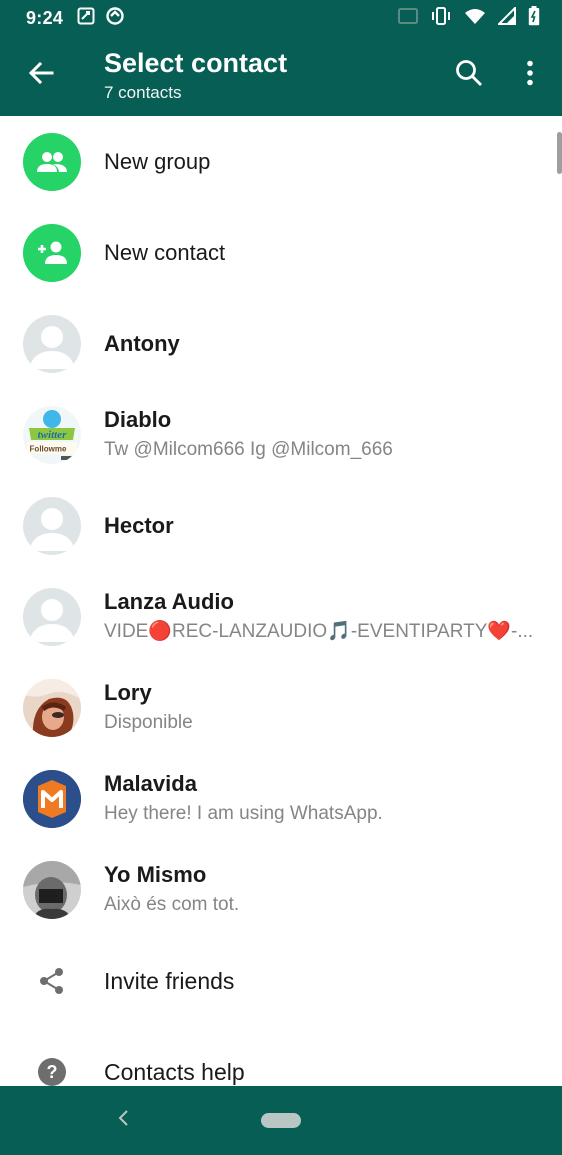 The image size is (562, 1155). I want to click on contact-row: Malavida Hey there! I am using WhatsApp., so click(281, 798).